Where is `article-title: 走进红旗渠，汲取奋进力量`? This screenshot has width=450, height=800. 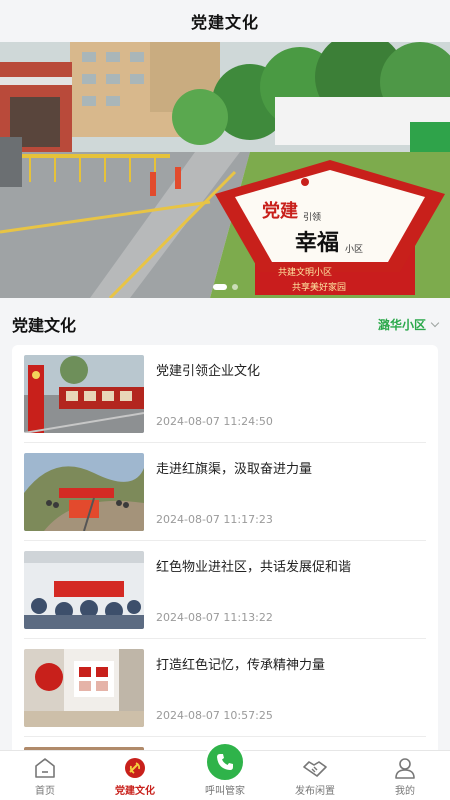 article-title: 走进红旗渠，汲取奋进力量 is located at coordinates (234, 469).